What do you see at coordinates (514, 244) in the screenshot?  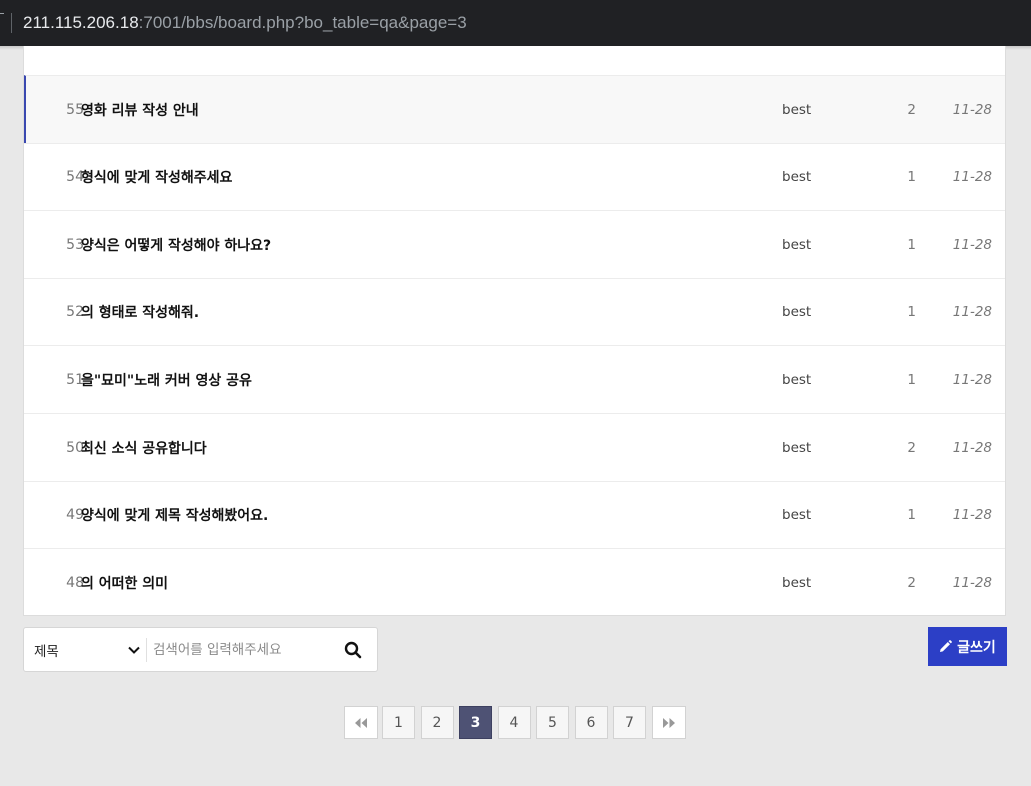 I see `table-row: 53 양식은 어떻게 작성해야 하나요? best 1 11-28` at bounding box center [514, 244].